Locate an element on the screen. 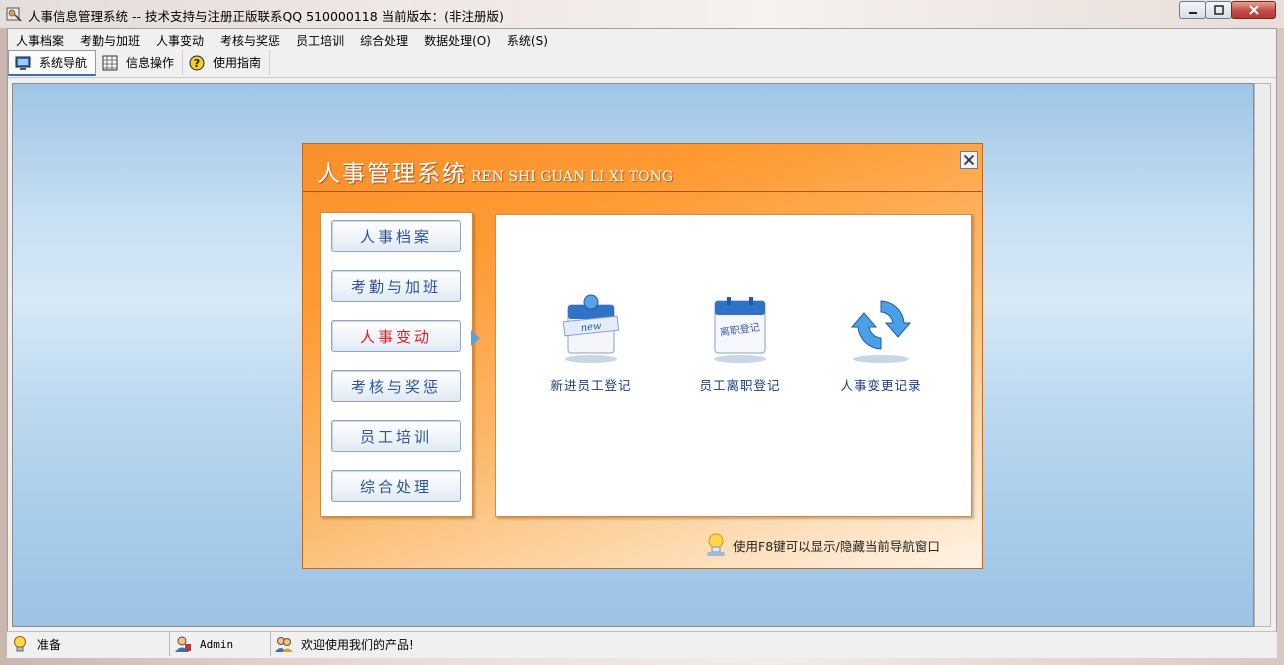 Image resolution: width=1284 pixels, height=665 pixels. panel-subtitle: REN SHI GUAN LI XI TONG is located at coordinates (572, 177).